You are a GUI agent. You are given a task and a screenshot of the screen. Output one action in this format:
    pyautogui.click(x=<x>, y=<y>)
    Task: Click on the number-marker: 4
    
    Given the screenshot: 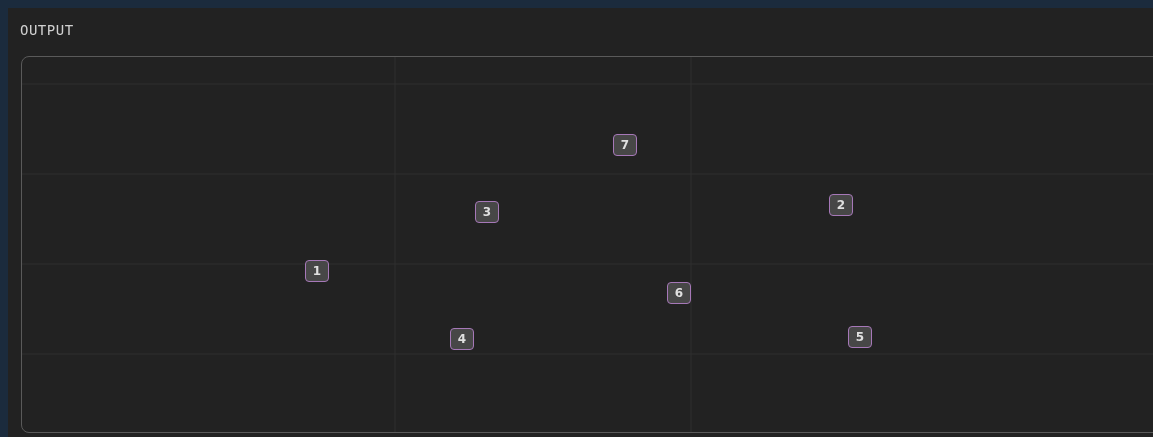 What is the action you would take?
    pyautogui.click(x=462, y=339)
    